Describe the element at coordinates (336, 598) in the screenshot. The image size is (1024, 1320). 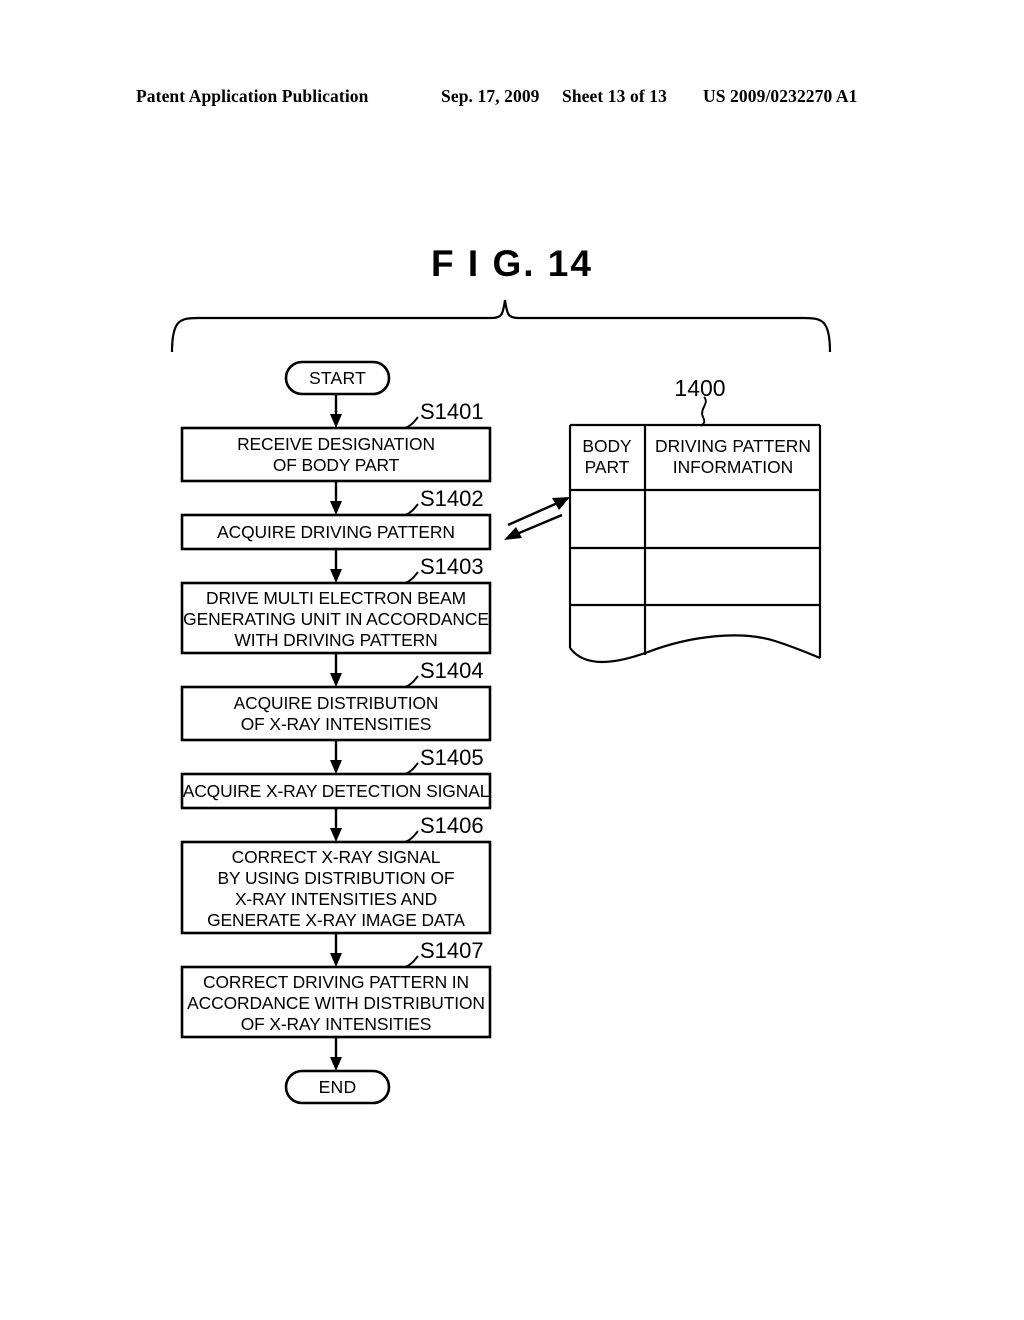
I see `step-s1403-line-1: DRIVE MULTI ELECTRON BEAM` at that location.